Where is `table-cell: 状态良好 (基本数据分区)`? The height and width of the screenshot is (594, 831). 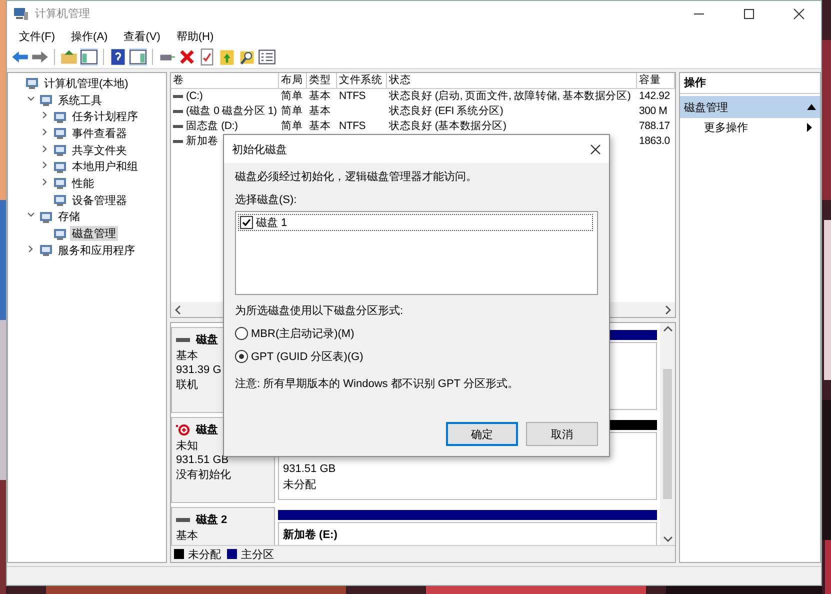
table-cell: 状态良好 (基本数据分区) is located at coordinates (447, 126).